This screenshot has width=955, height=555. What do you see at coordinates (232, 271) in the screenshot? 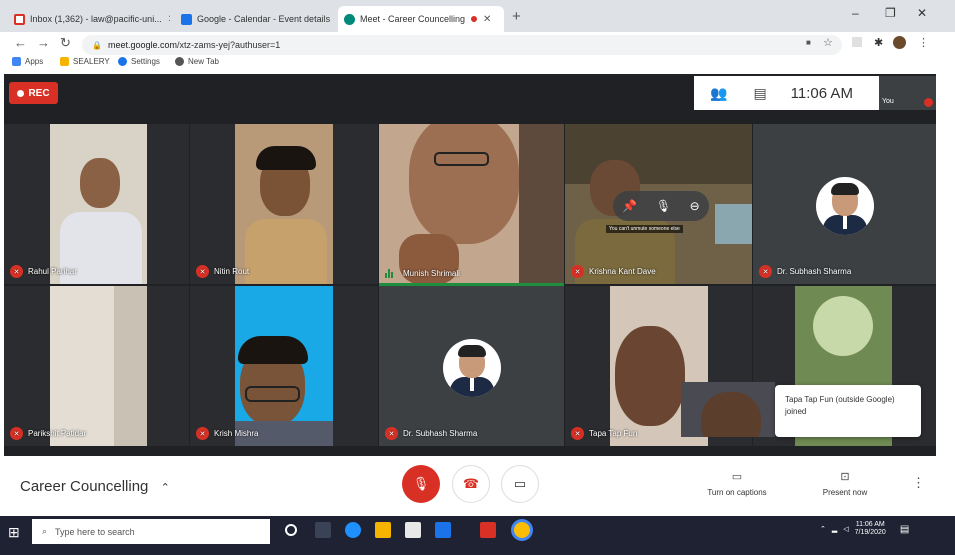
I see `participant-name: Nitin Rout` at bounding box center [232, 271].